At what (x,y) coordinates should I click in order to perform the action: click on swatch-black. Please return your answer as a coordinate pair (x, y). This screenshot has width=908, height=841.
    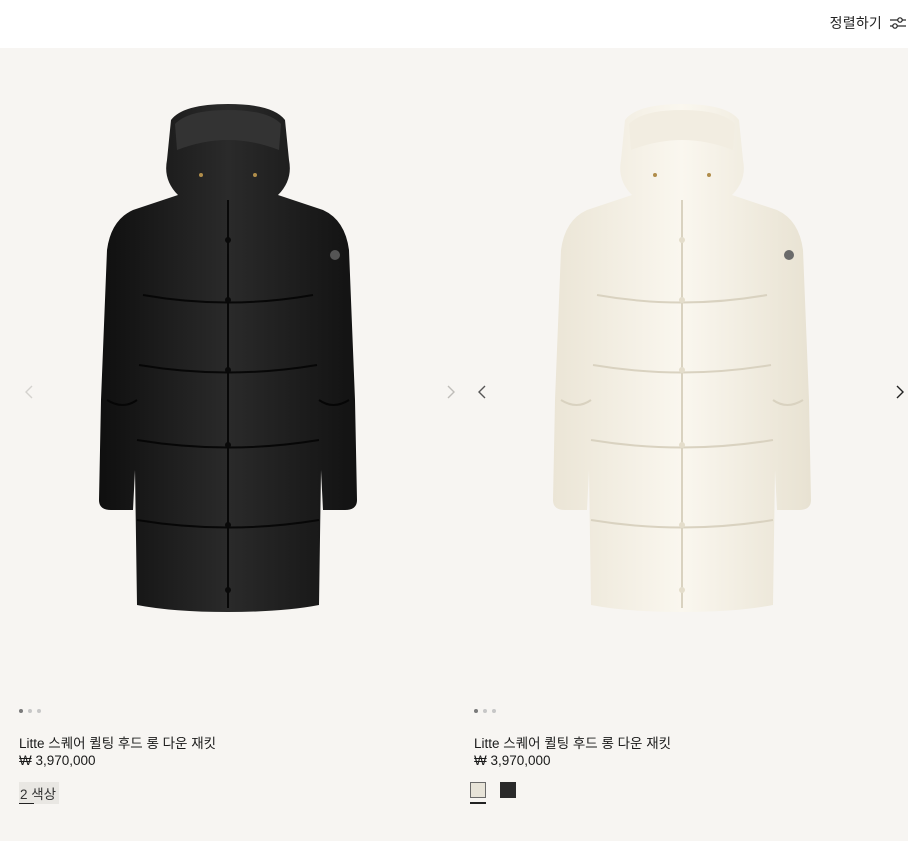
    Looking at the image, I should click on (509, 793).